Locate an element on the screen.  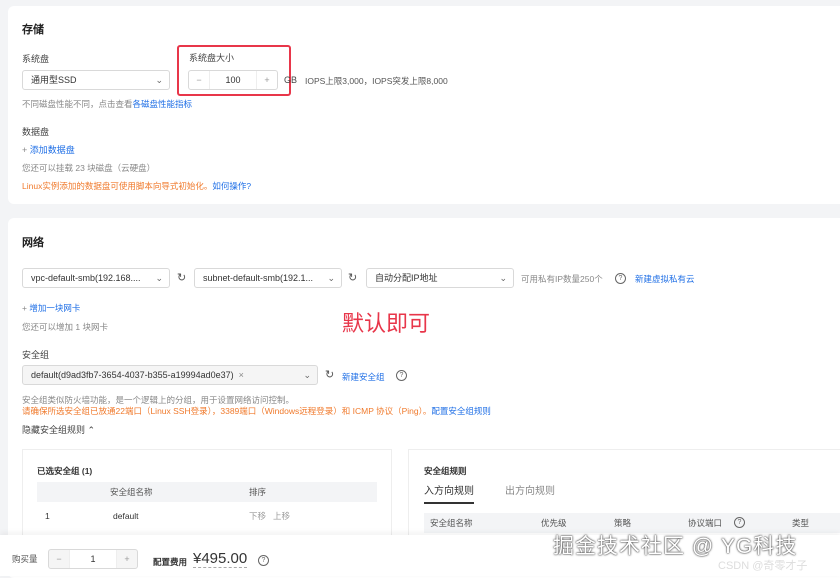
how-link: 如何操作? is located at coordinates (231, 186).